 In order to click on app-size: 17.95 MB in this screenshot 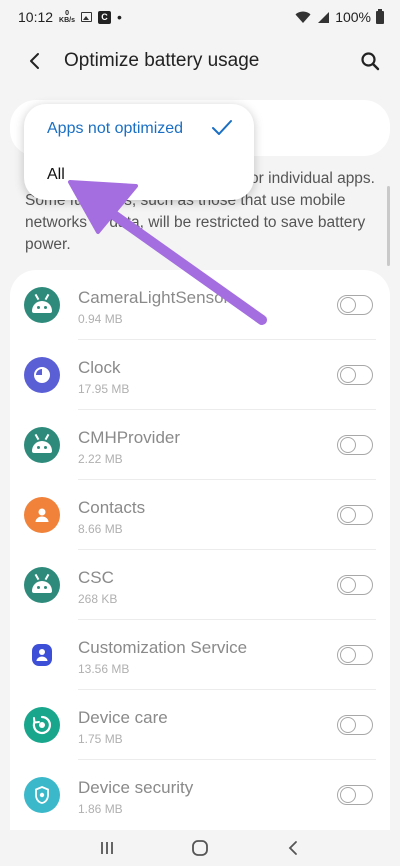, I will do `click(104, 389)`.